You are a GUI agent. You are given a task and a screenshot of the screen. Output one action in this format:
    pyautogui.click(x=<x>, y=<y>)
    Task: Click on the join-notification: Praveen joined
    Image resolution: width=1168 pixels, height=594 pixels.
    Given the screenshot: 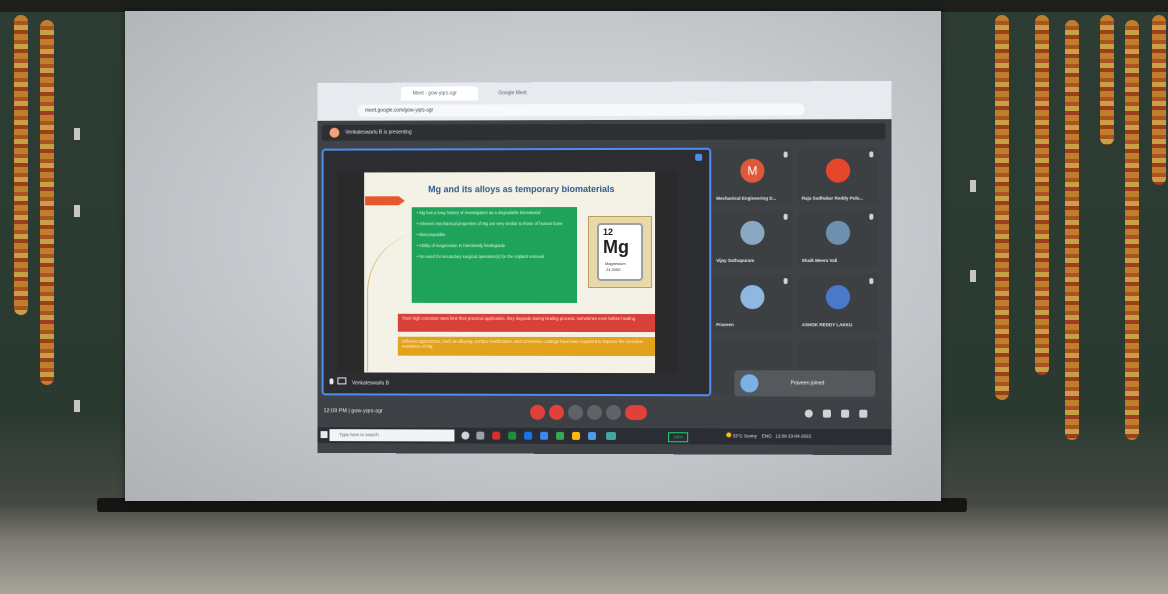 What is the action you would take?
    pyautogui.click(x=805, y=383)
    